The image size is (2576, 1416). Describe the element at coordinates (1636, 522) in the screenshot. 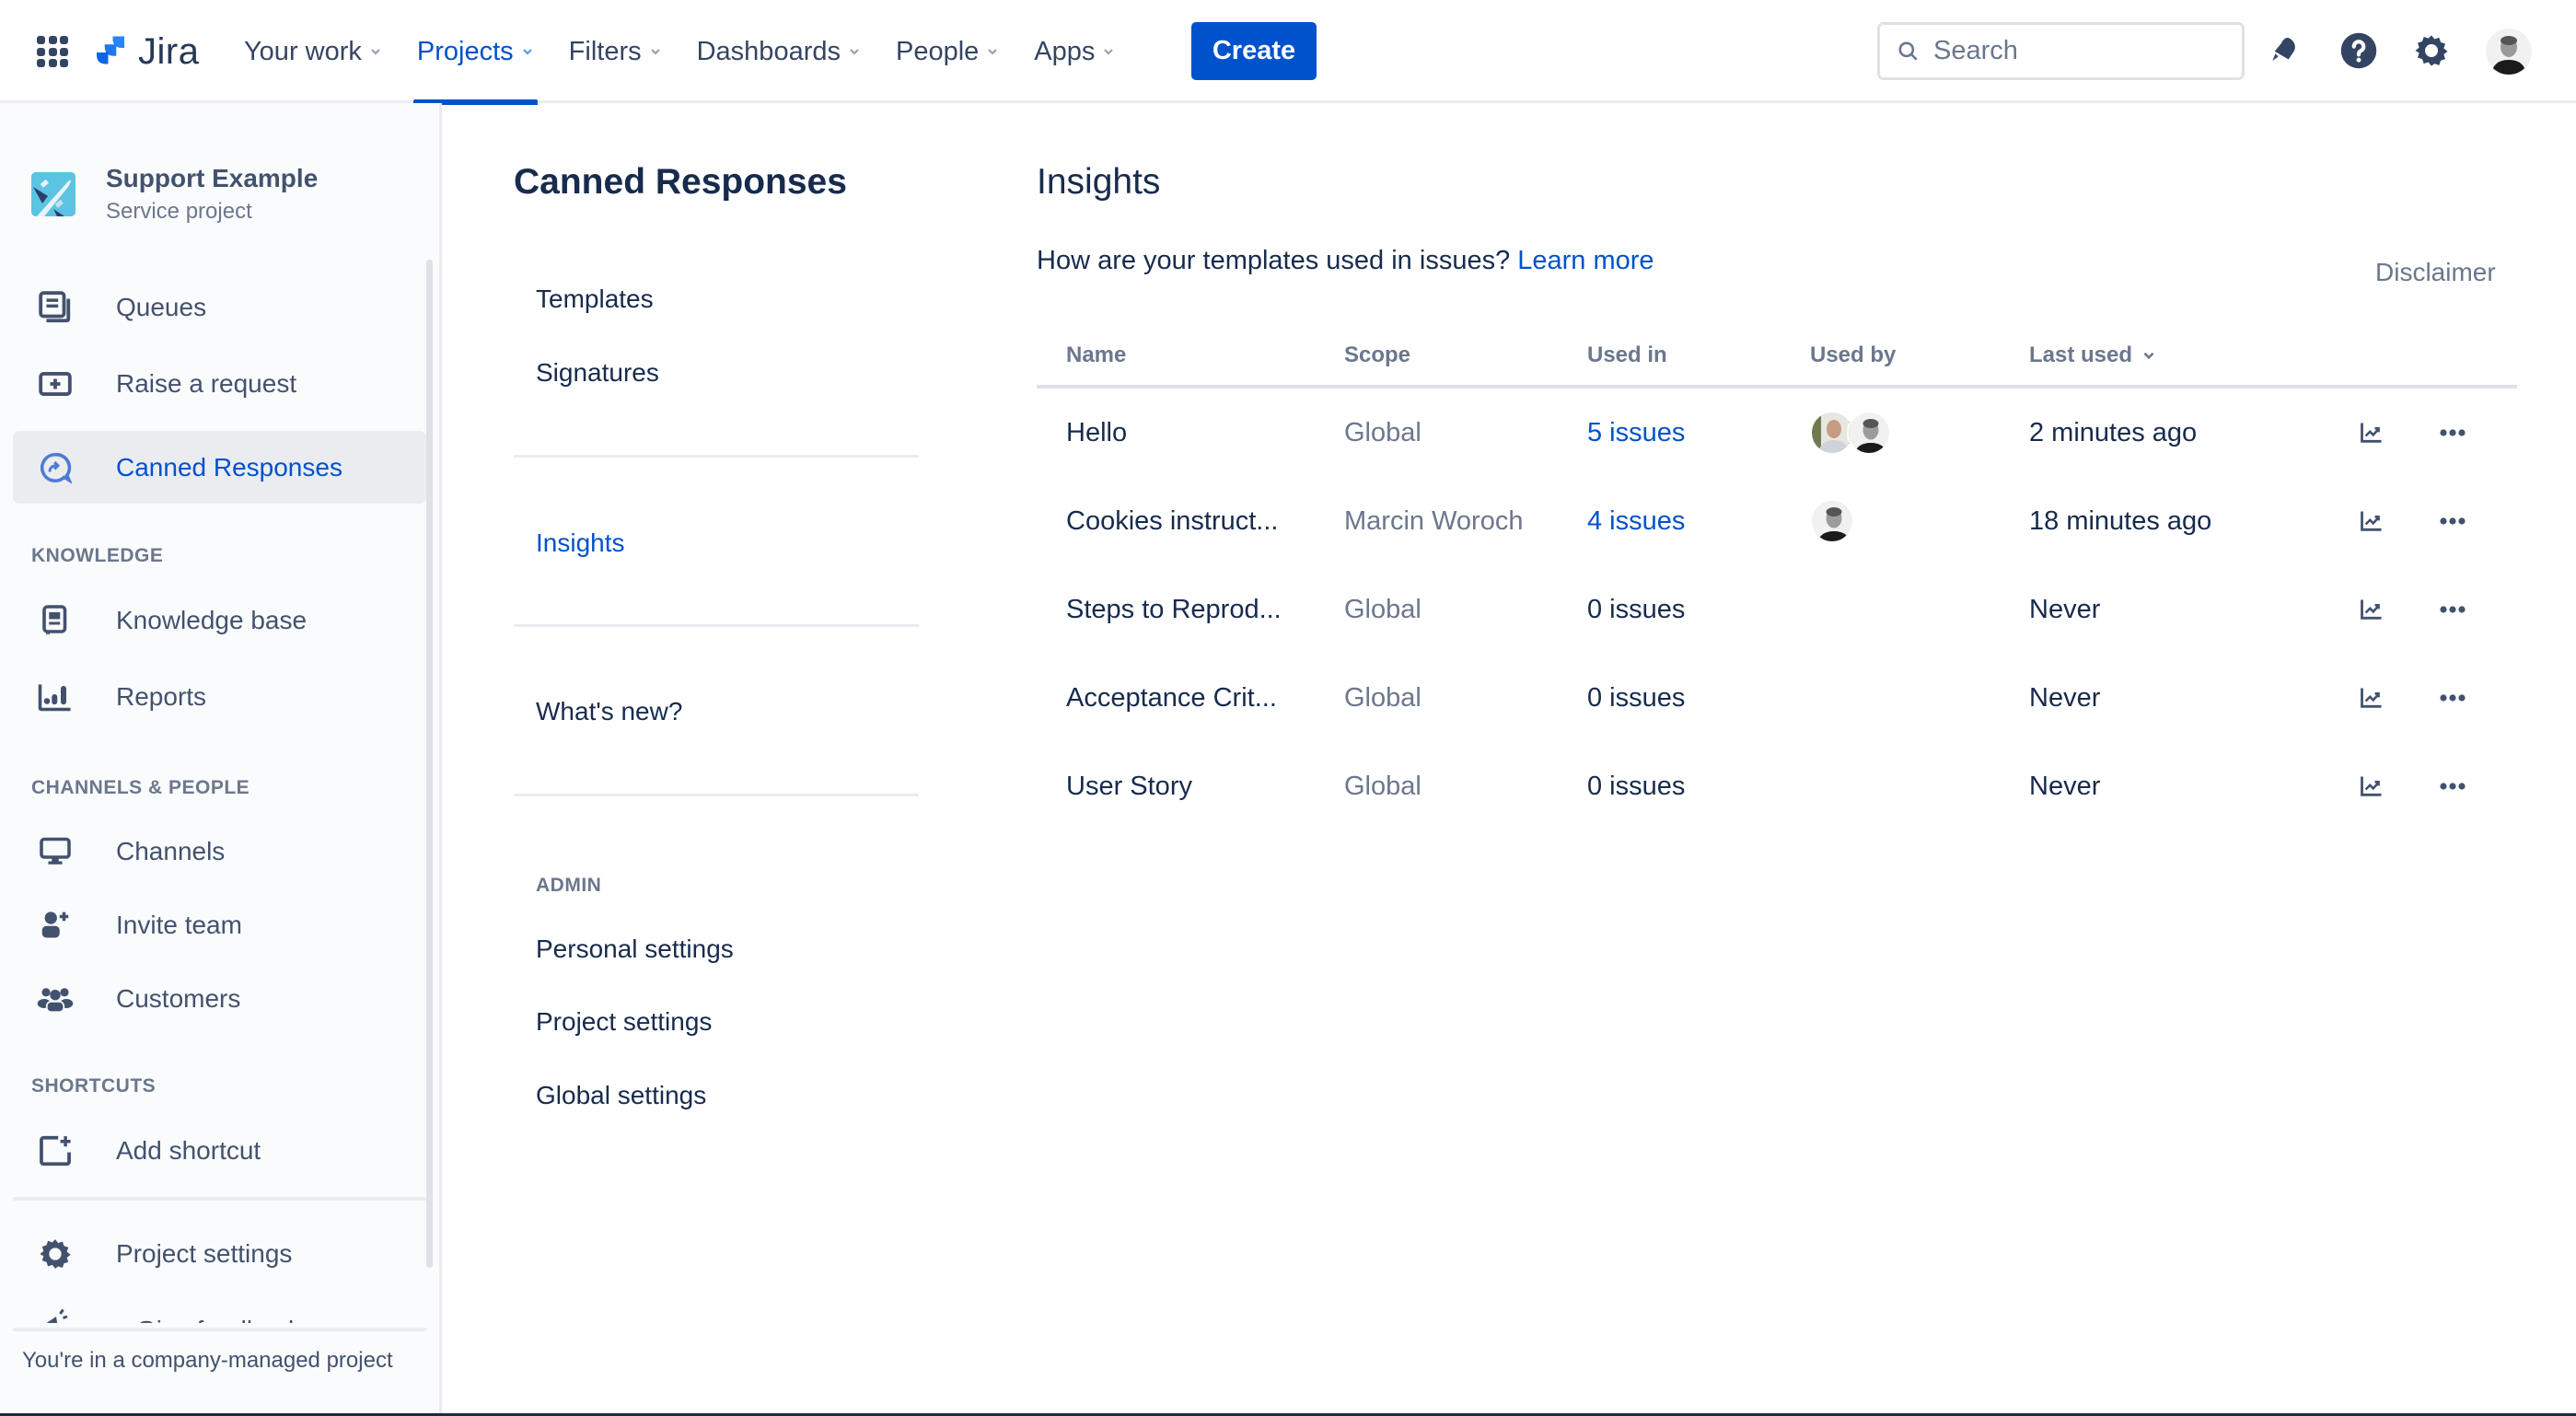

I see `used-in-issues-link: 4 issues` at that location.